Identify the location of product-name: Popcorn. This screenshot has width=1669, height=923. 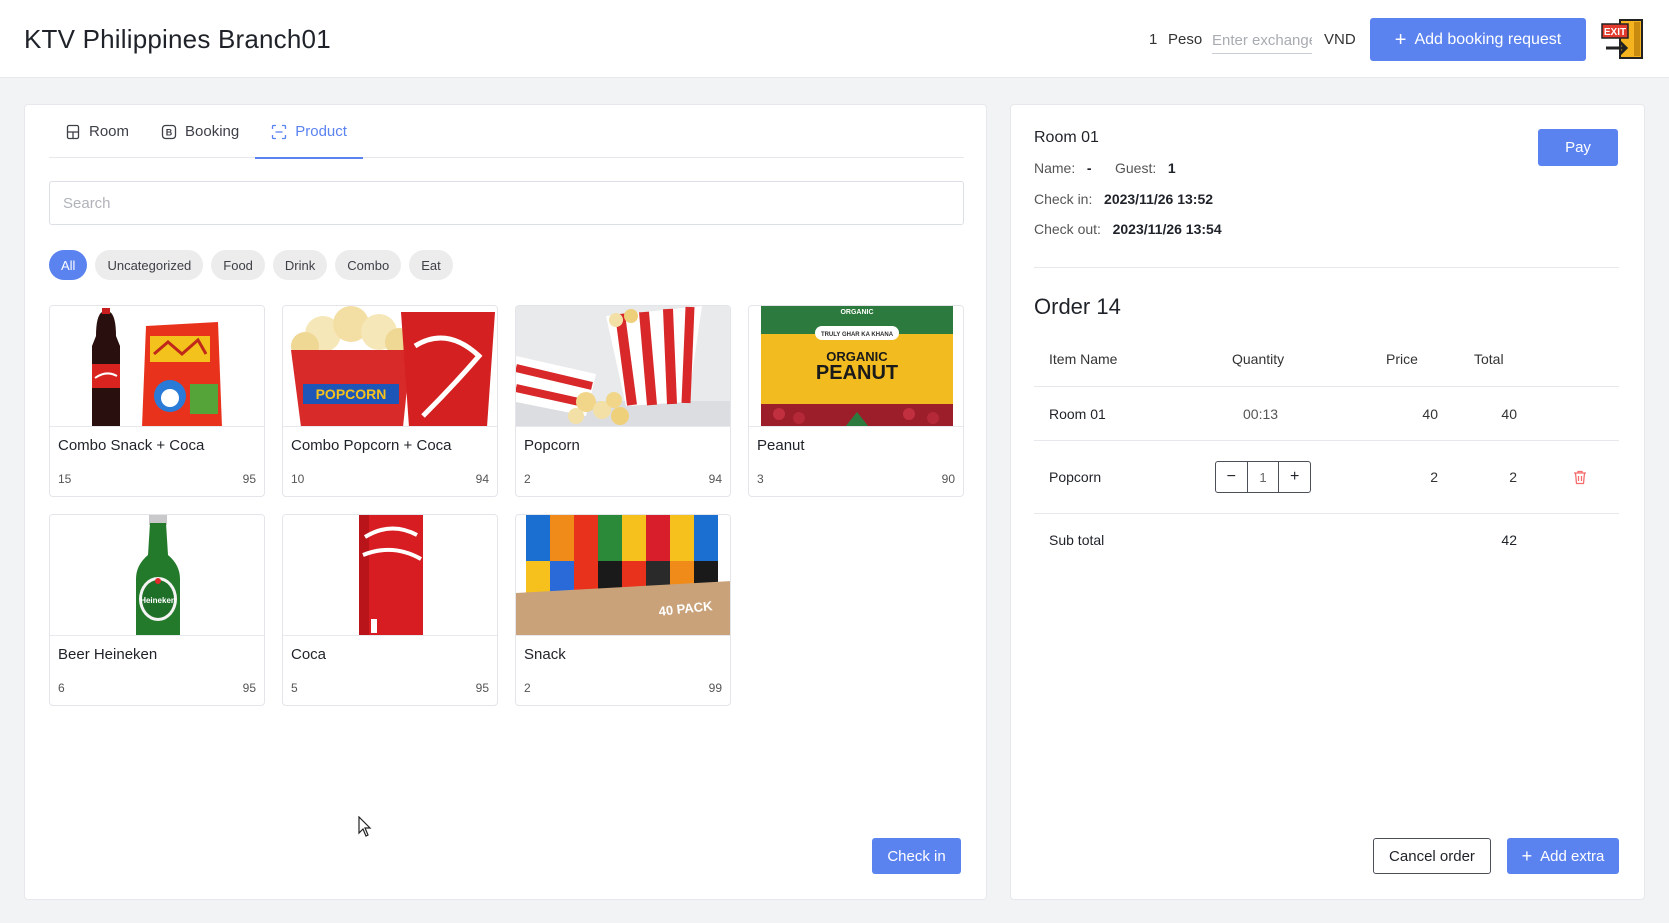
(552, 445).